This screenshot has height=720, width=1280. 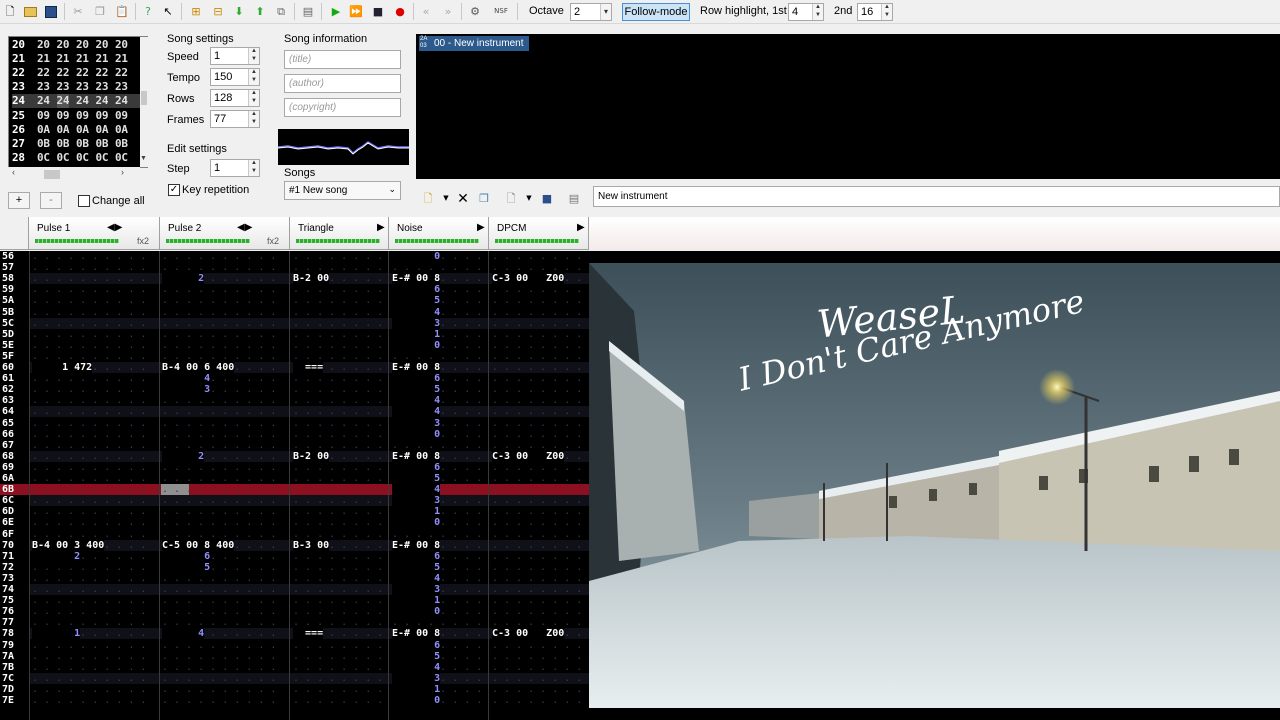 I want to click on title-field: (title), so click(x=342, y=59).